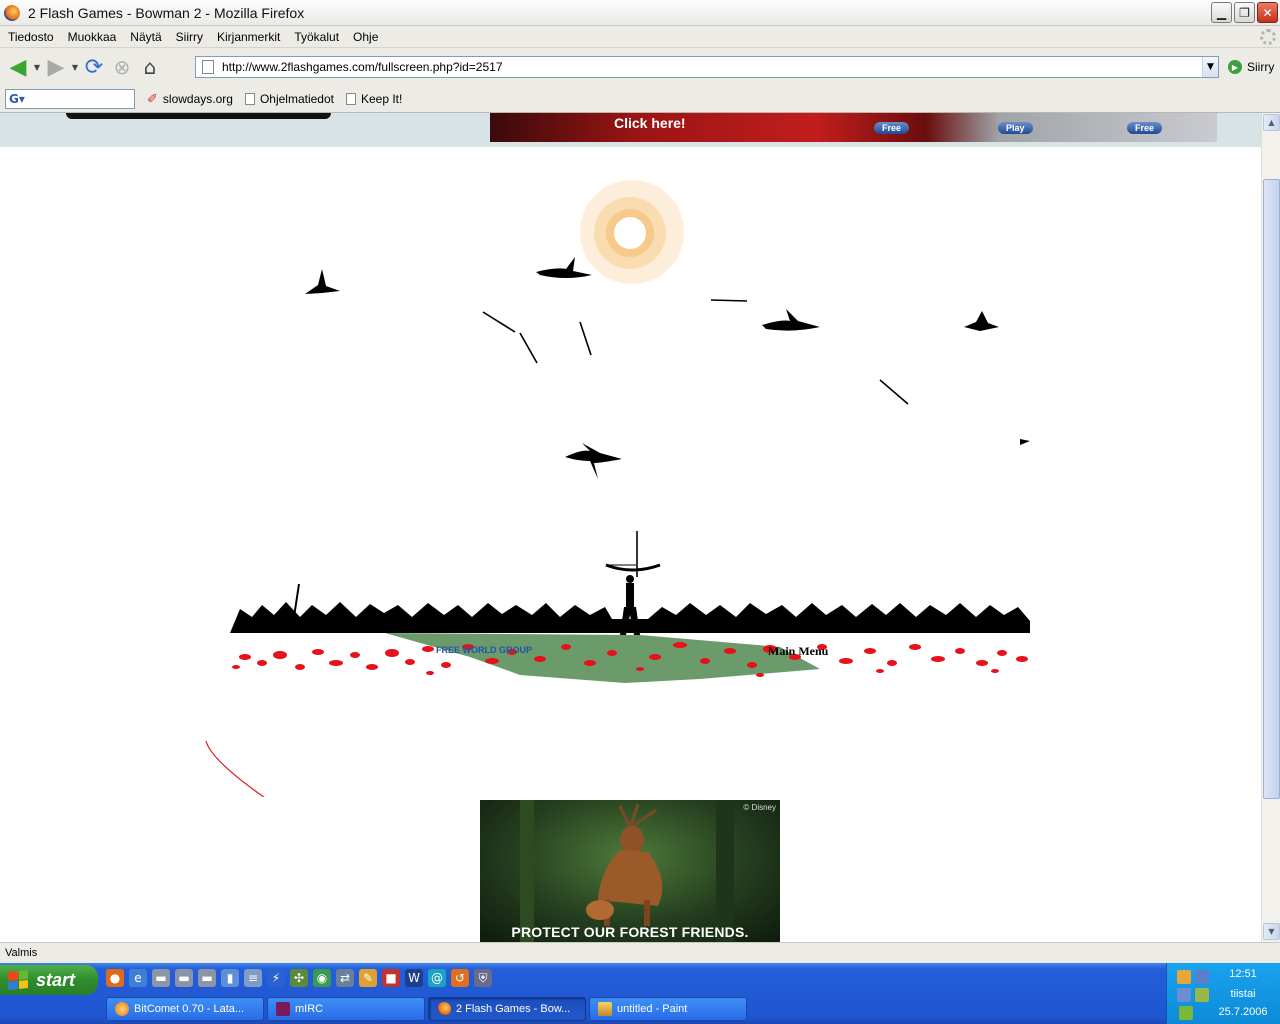 Image resolution: width=1280 pixels, height=1024 pixels. Describe the element at coordinates (1184, 995) in the screenshot. I see `tray-monitor-icon` at that location.